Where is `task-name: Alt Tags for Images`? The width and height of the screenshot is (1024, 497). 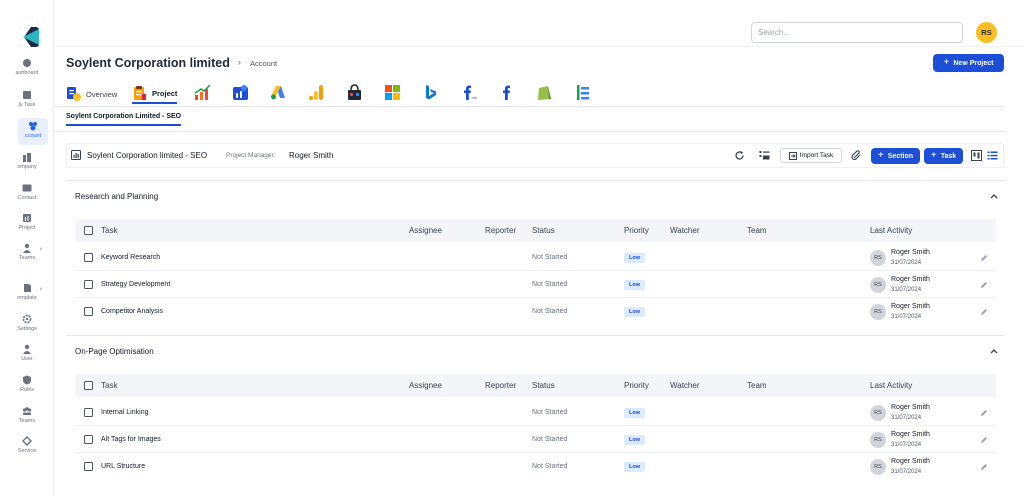
task-name: Alt Tags for Images is located at coordinates (131, 439).